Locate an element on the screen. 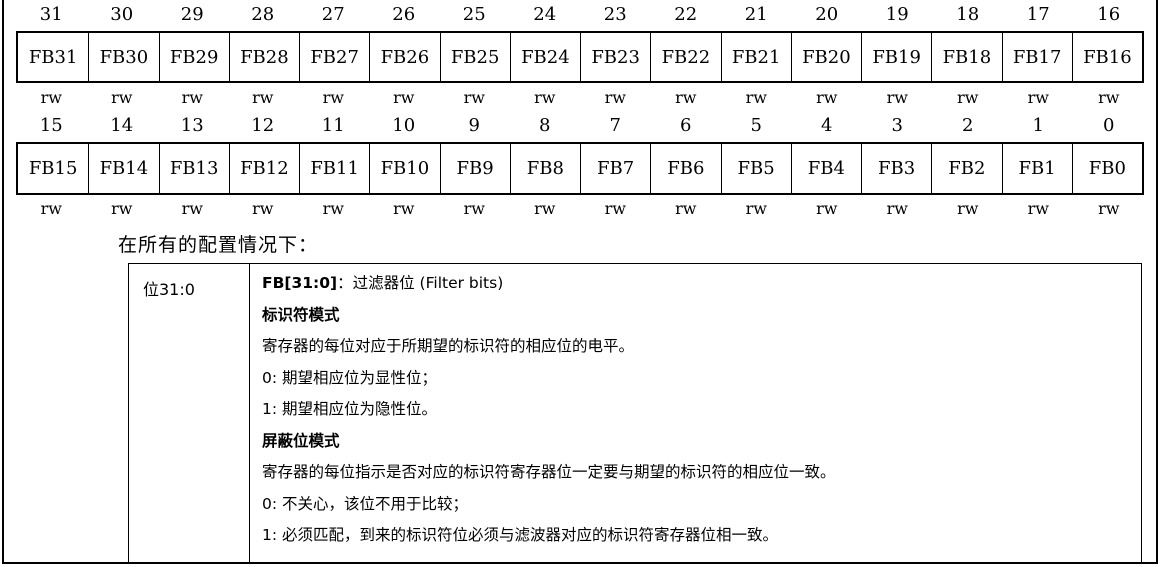  bit-number: 23 is located at coordinates (615, 14).